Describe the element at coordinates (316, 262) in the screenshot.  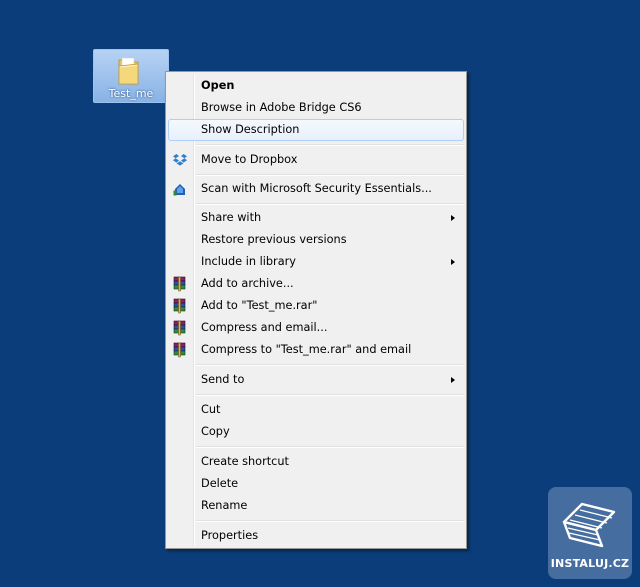
I see `menu-item-include-in-library: Include in library` at that location.